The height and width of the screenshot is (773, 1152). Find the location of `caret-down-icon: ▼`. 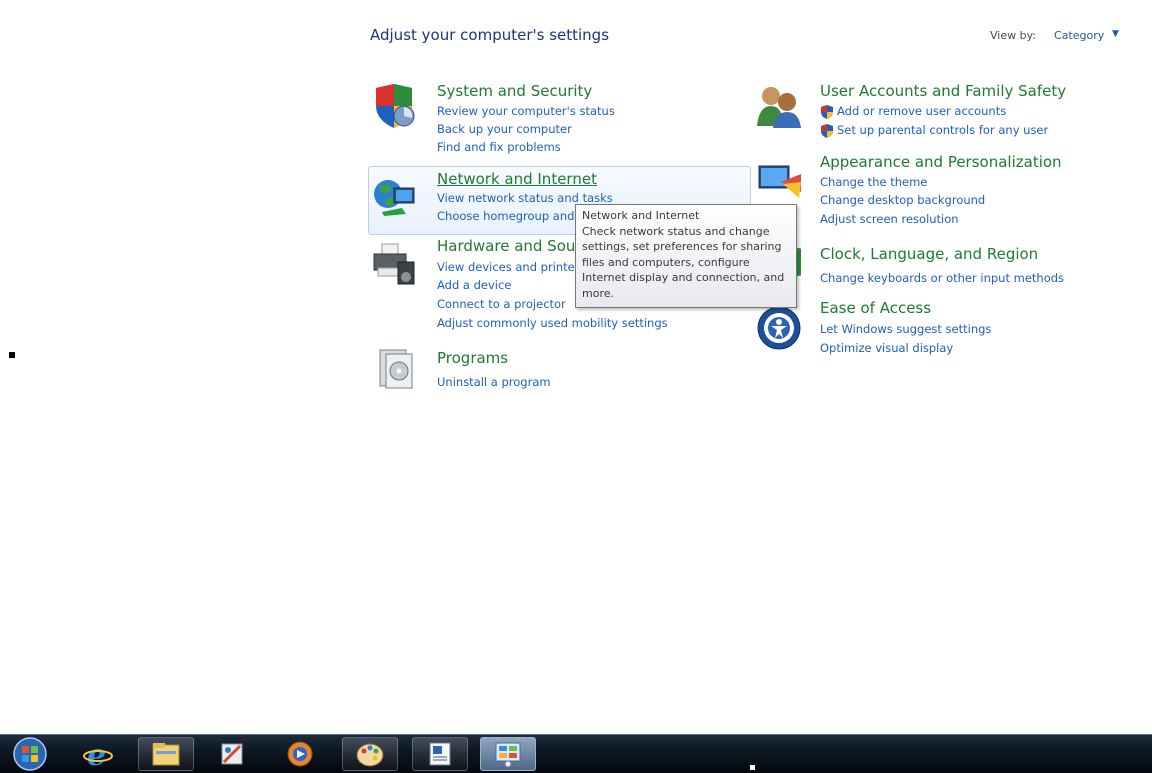

caret-down-icon: ▼ is located at coordinates (1115, 34).